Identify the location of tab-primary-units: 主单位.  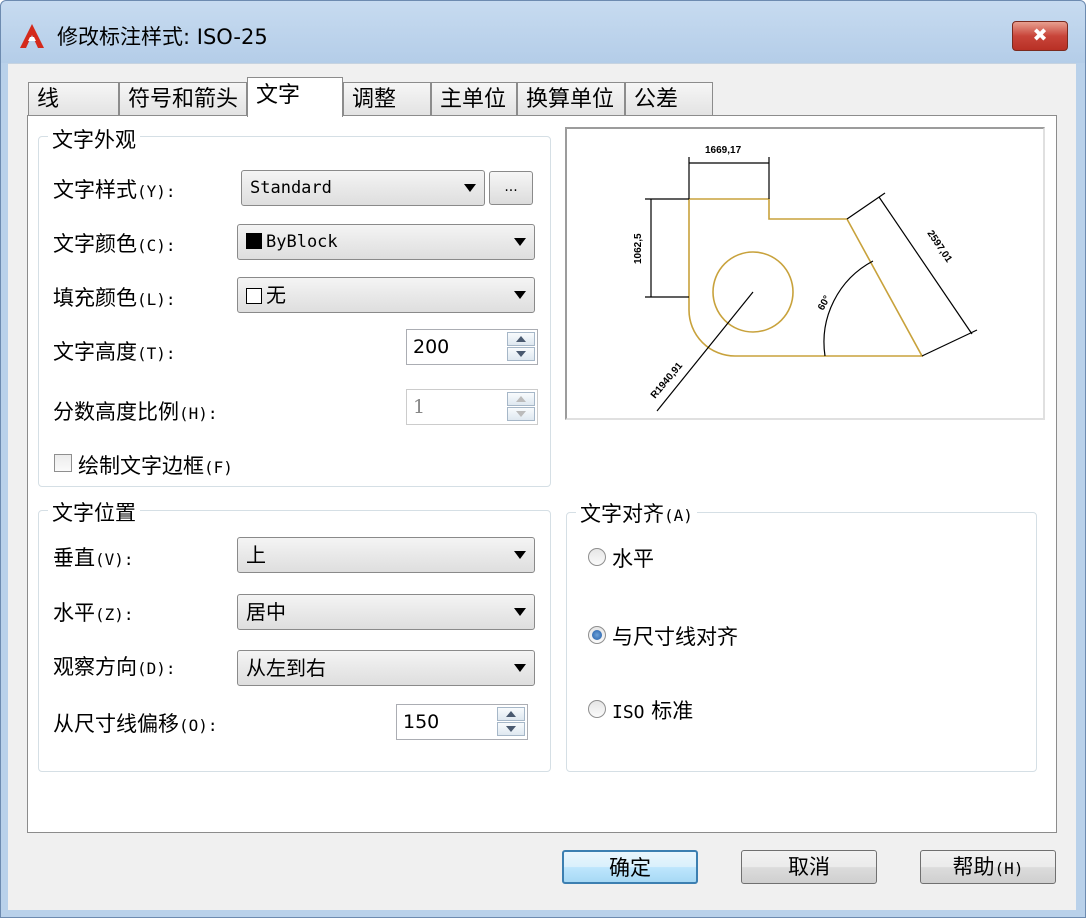
(474, 98).